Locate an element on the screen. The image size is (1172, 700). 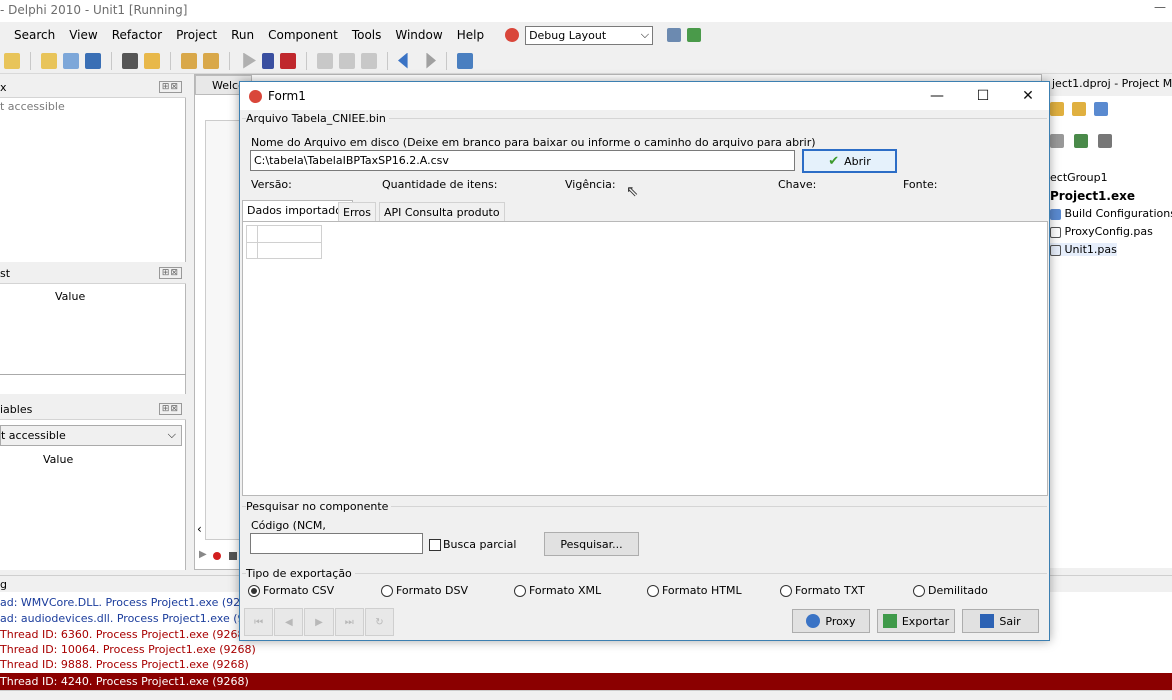
save-icon is located at coordinates (93, 60).